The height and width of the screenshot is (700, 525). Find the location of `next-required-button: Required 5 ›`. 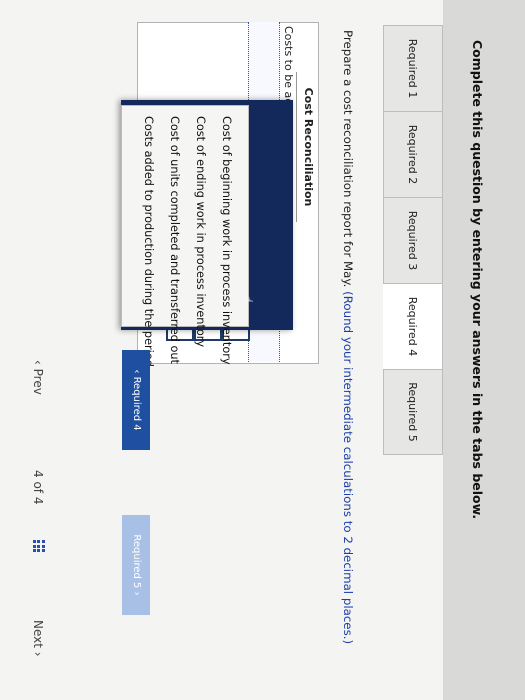

next-required-button: Required 5 › is located at coordinates (136, 565).